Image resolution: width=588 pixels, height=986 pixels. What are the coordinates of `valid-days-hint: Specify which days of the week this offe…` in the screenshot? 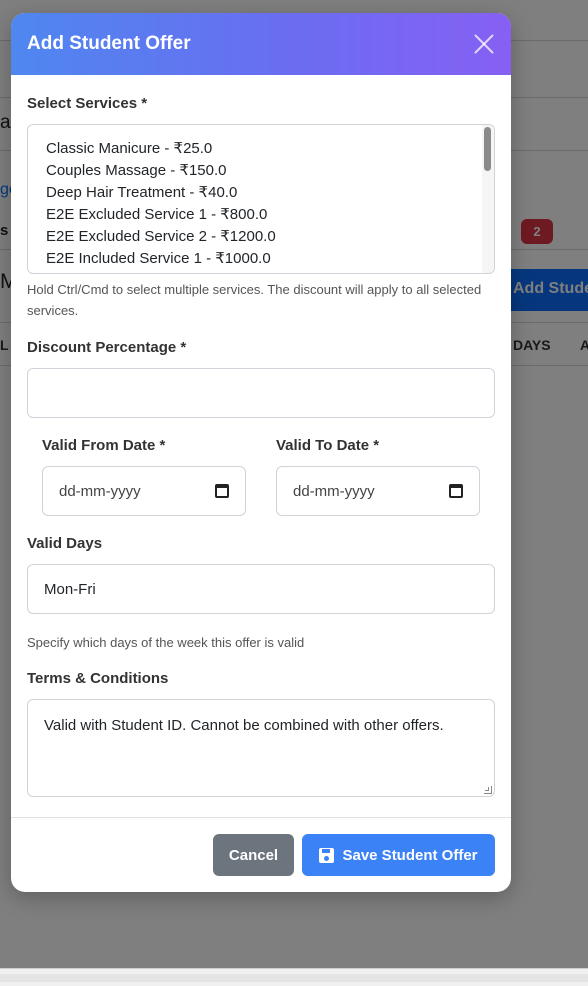 It's located at (166, 642).